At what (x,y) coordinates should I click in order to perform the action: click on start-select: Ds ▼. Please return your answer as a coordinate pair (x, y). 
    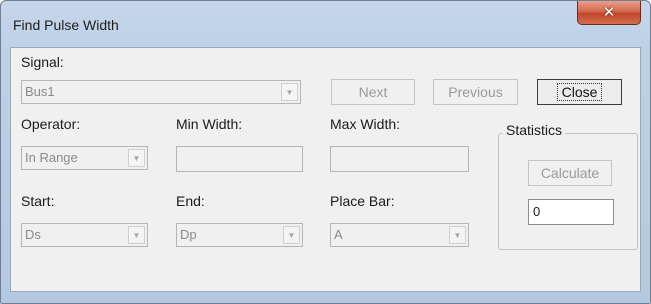
    Looking at the image, I should click on (84, 235).